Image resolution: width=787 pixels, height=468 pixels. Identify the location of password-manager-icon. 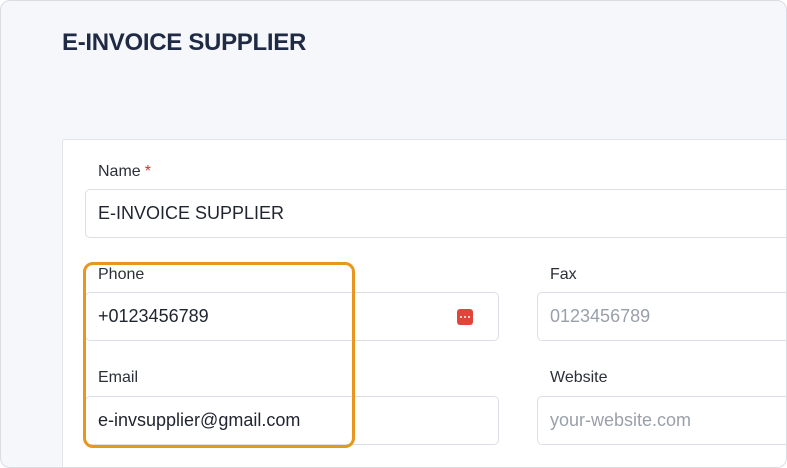
(465, 317).